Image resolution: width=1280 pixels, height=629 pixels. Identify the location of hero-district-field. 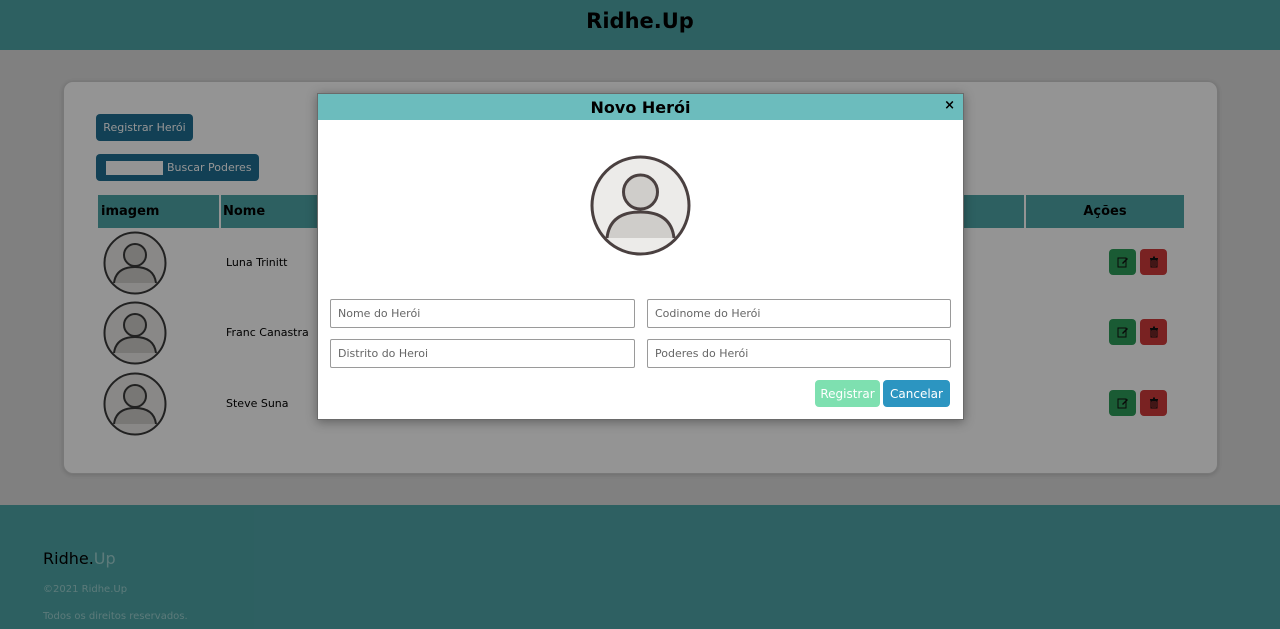
(482, 353).